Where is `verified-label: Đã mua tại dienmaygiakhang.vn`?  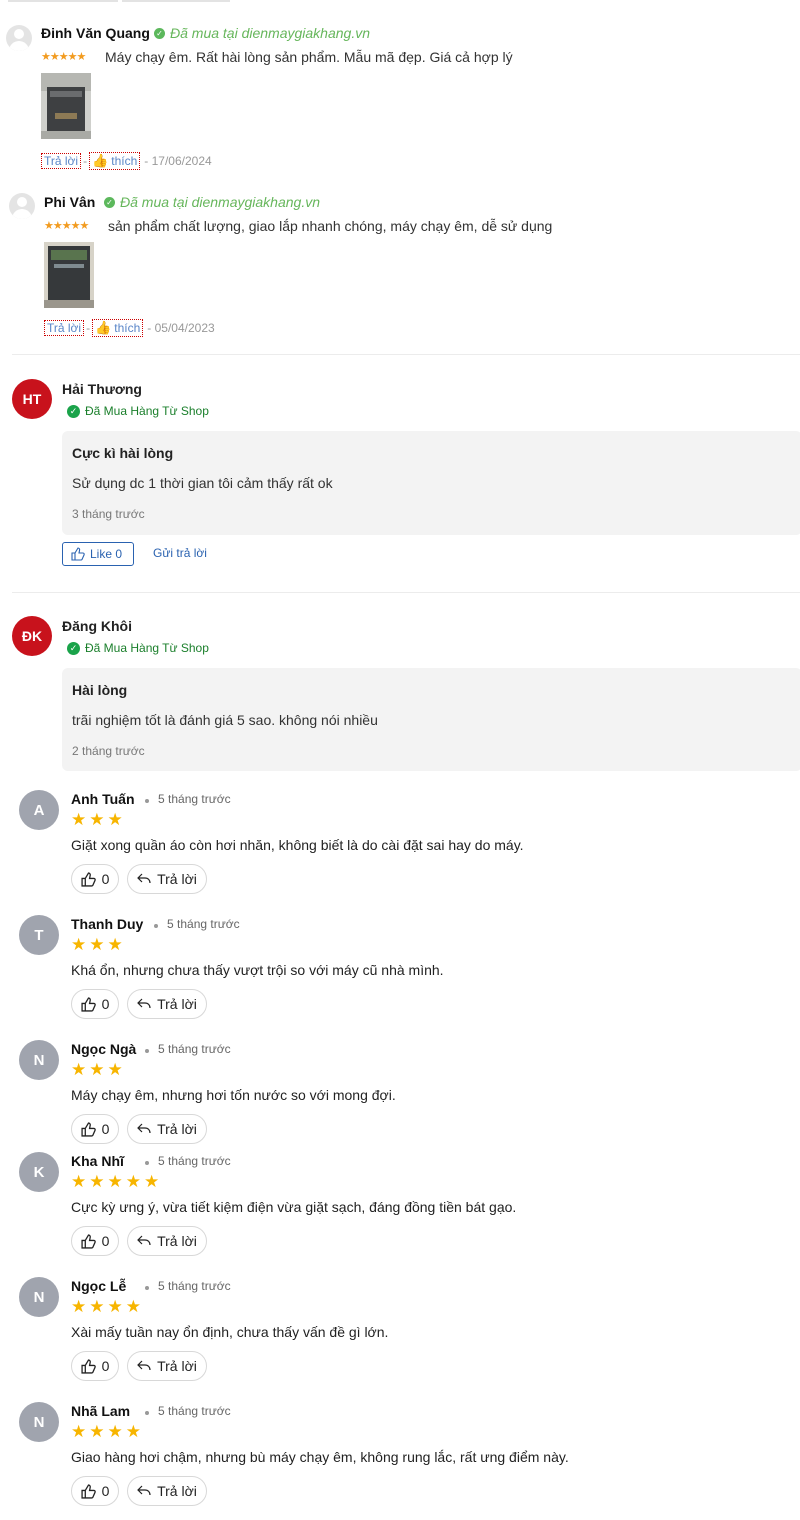 verified-label: Đã mua tại dienmaygiakhang.vn is located at coordinates (270, 33).